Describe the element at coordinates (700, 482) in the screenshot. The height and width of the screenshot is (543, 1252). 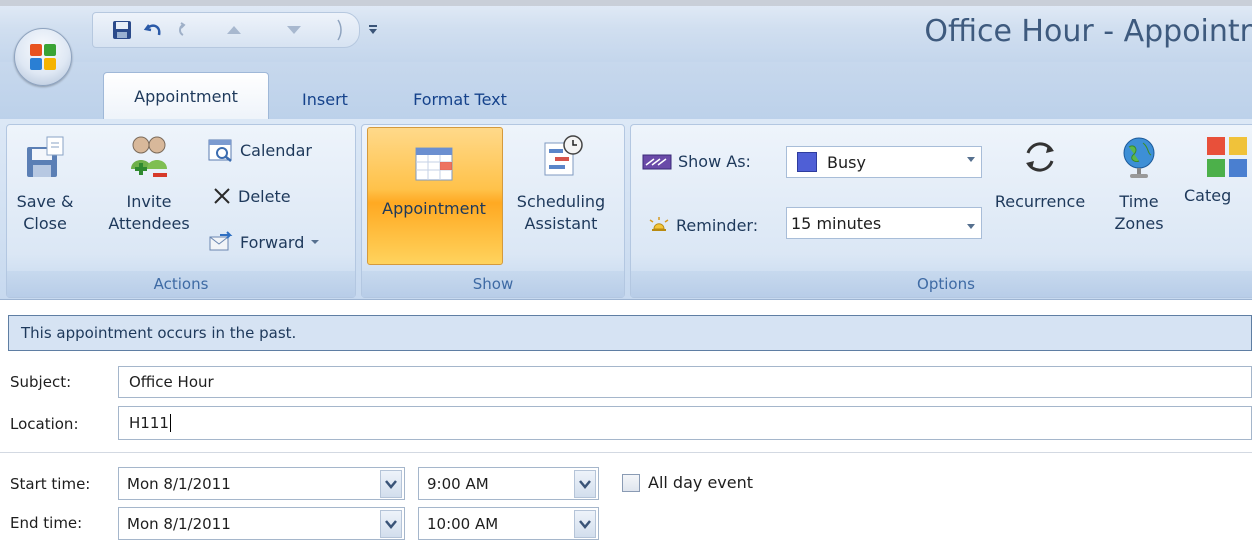
I see `all-day-label: All day event` at that location.